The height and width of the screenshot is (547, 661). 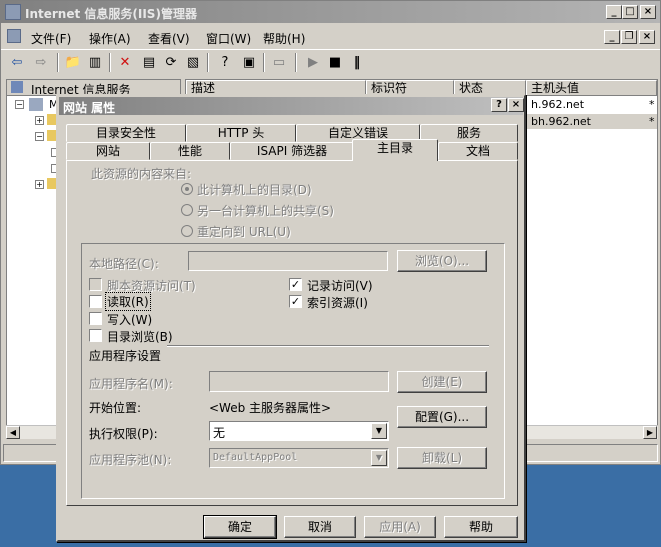 What do you see at coordinates (330, 37) in the screenshot?
I see `menu-bar: 文件(F) 操作(A) 查看(V) 窗口(W) 帮助(H) _ ❐ ×` at bounding box center [330, 37].